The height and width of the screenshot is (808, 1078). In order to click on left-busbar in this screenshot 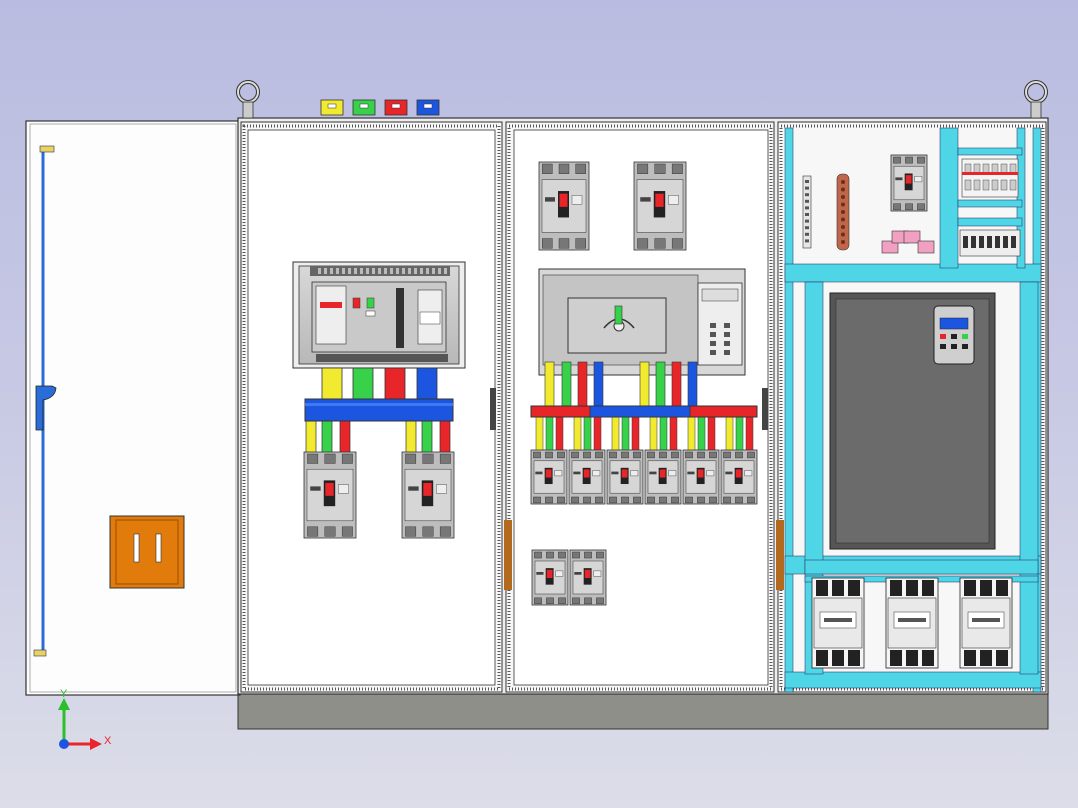, I will do `click(379, 410)`.